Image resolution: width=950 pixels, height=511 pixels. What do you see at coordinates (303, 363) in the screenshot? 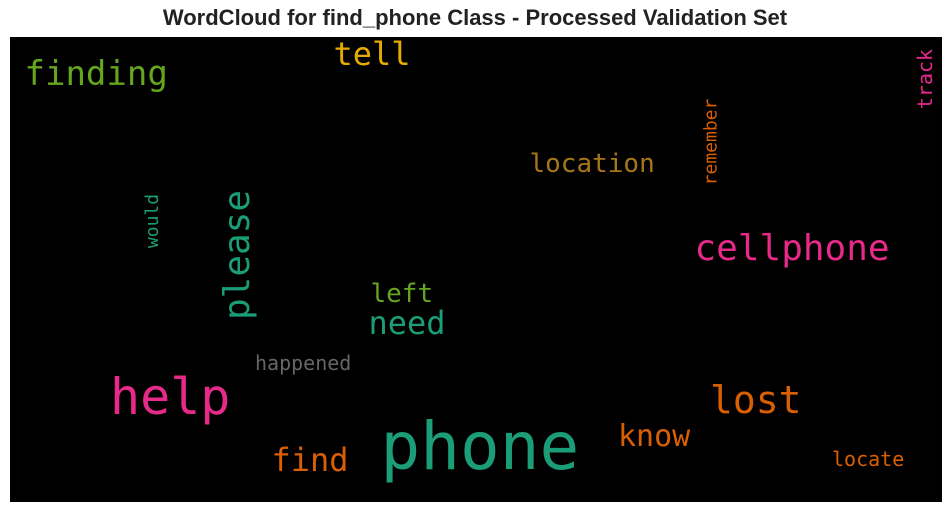
I see `word-happened: happened` at bounding box center [303, 363].